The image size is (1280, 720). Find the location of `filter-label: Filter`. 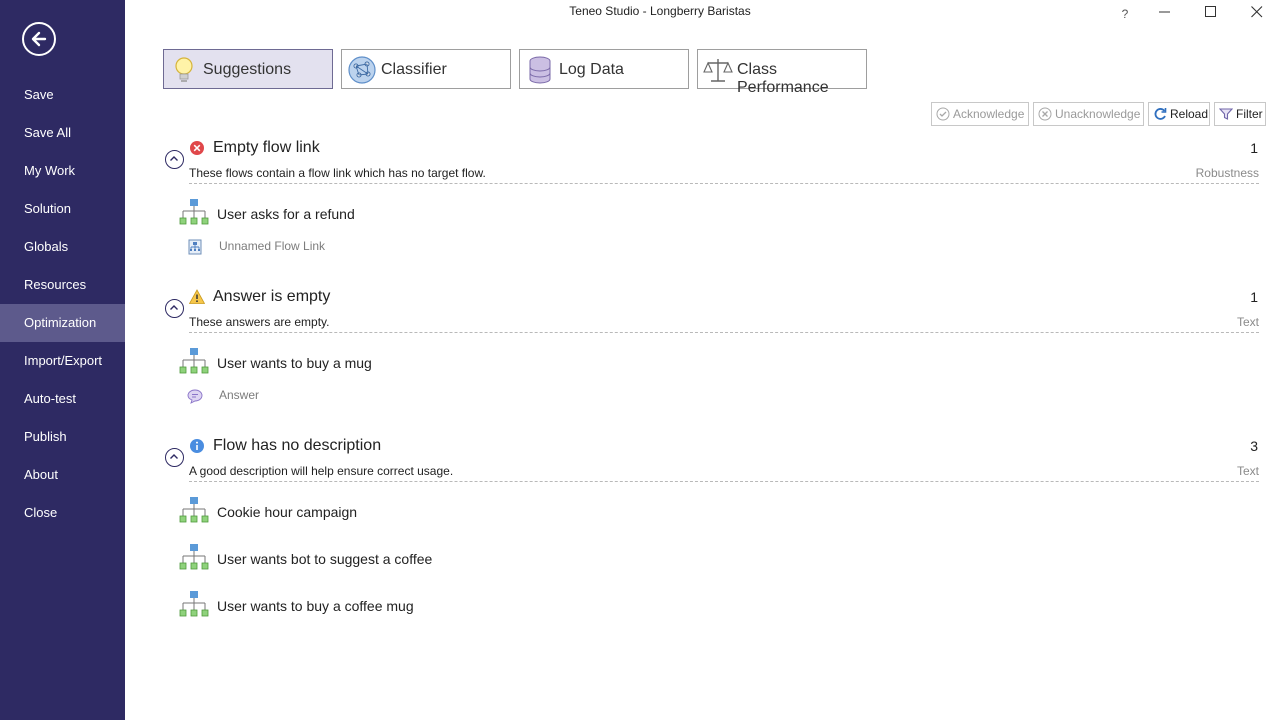

filter-label: Filter is located at coordinates (1249, 114).